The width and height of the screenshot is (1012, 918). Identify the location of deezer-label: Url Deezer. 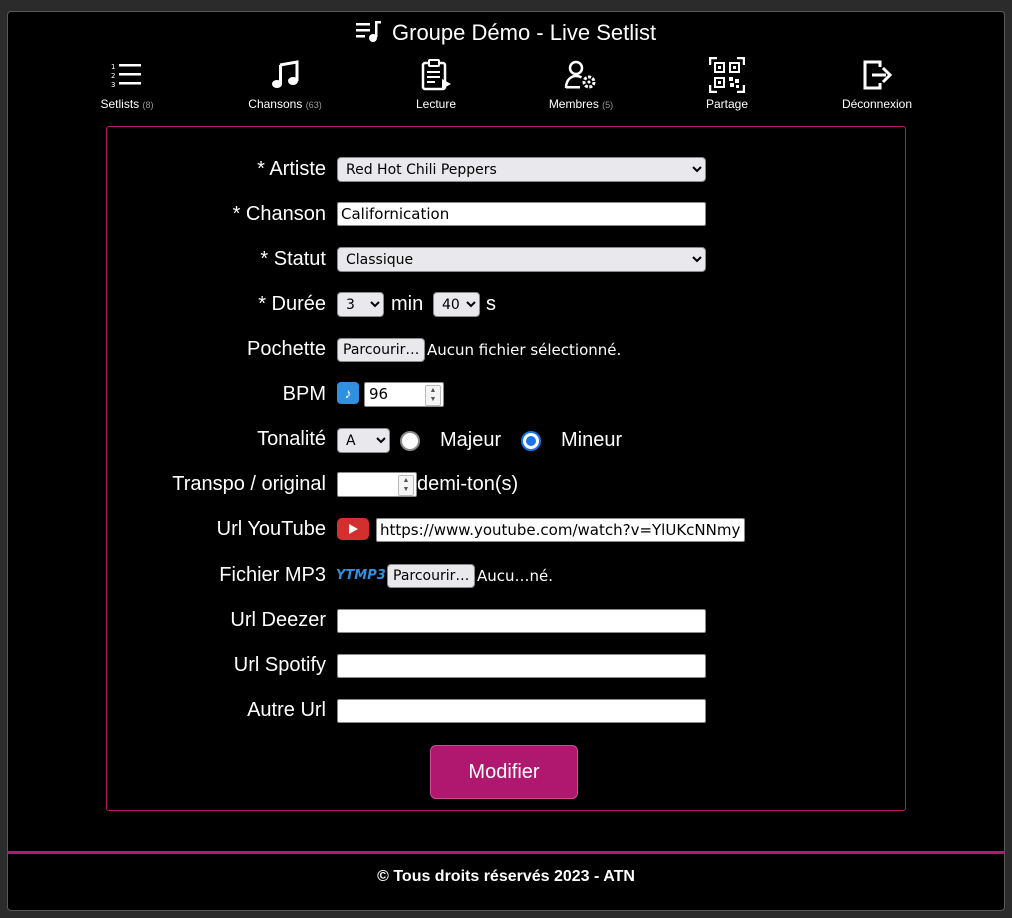
(278, 620).